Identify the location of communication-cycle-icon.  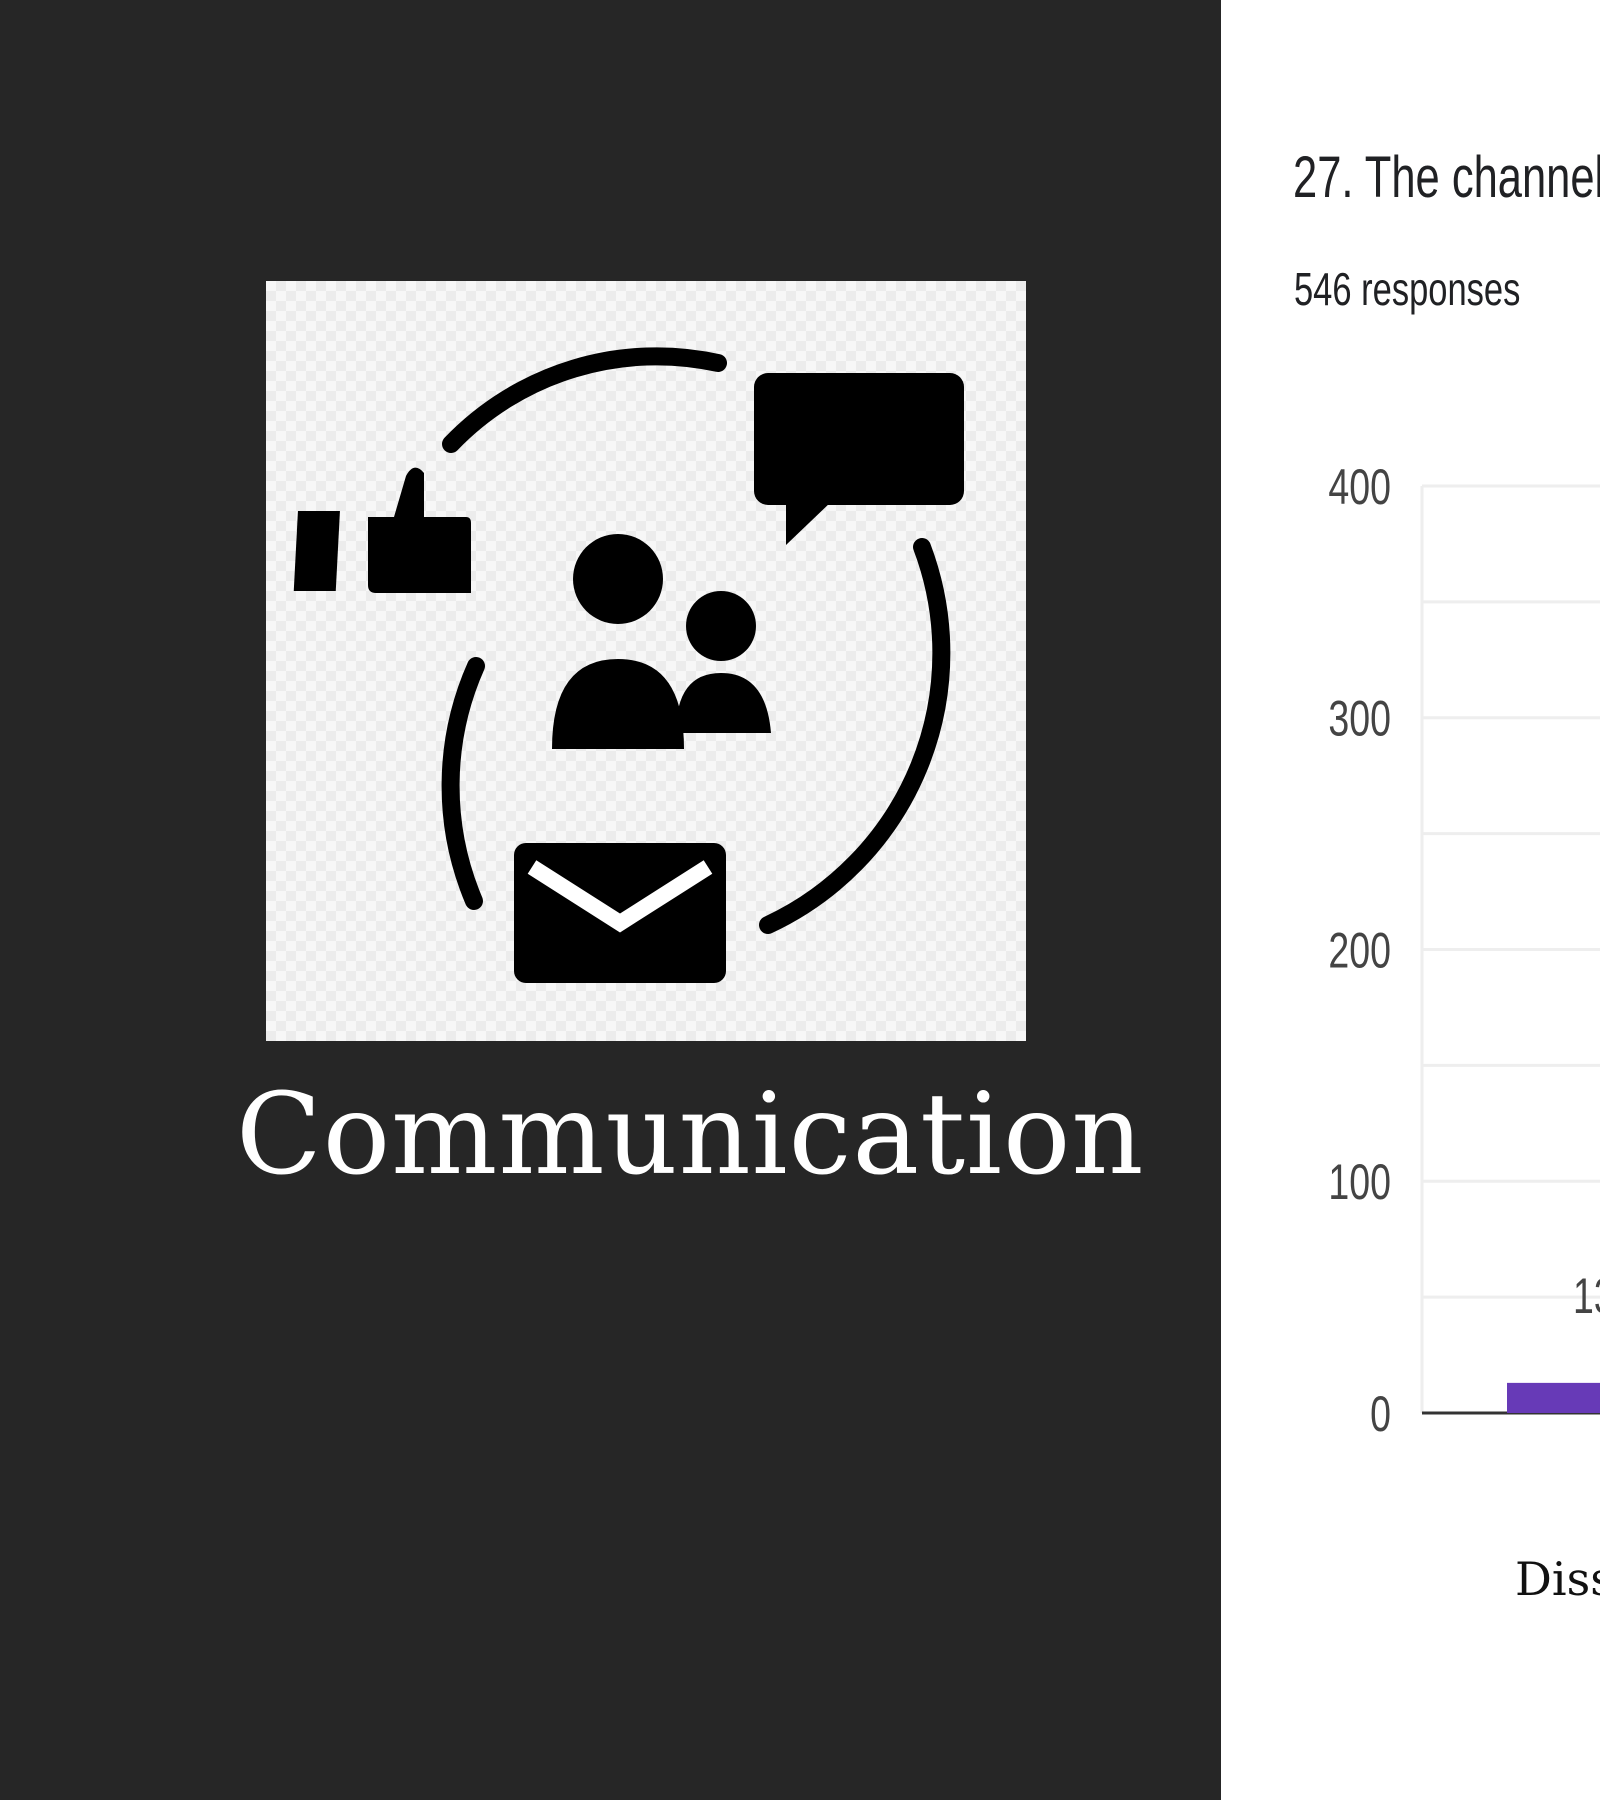
(628, 665).